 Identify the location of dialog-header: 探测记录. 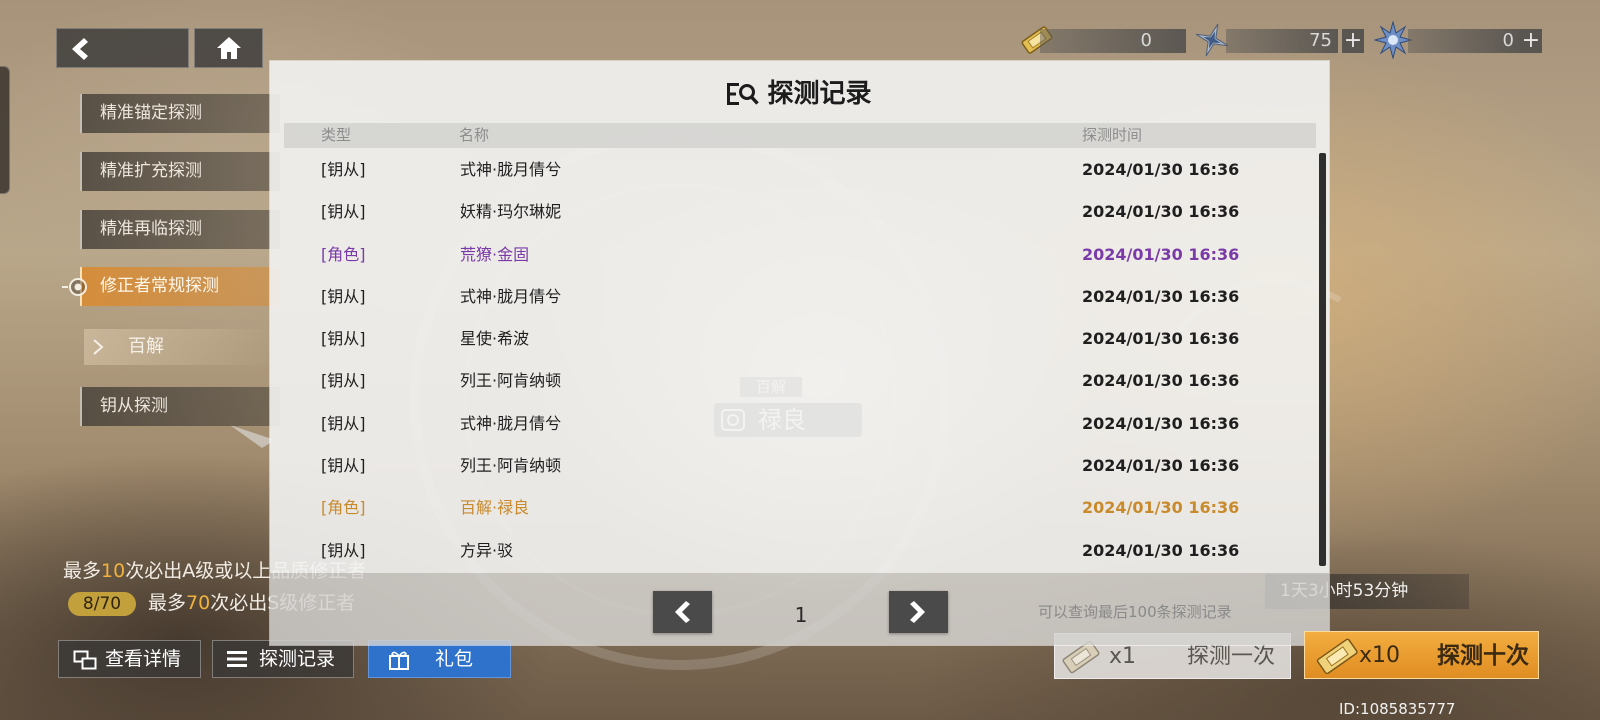
(799, 94).